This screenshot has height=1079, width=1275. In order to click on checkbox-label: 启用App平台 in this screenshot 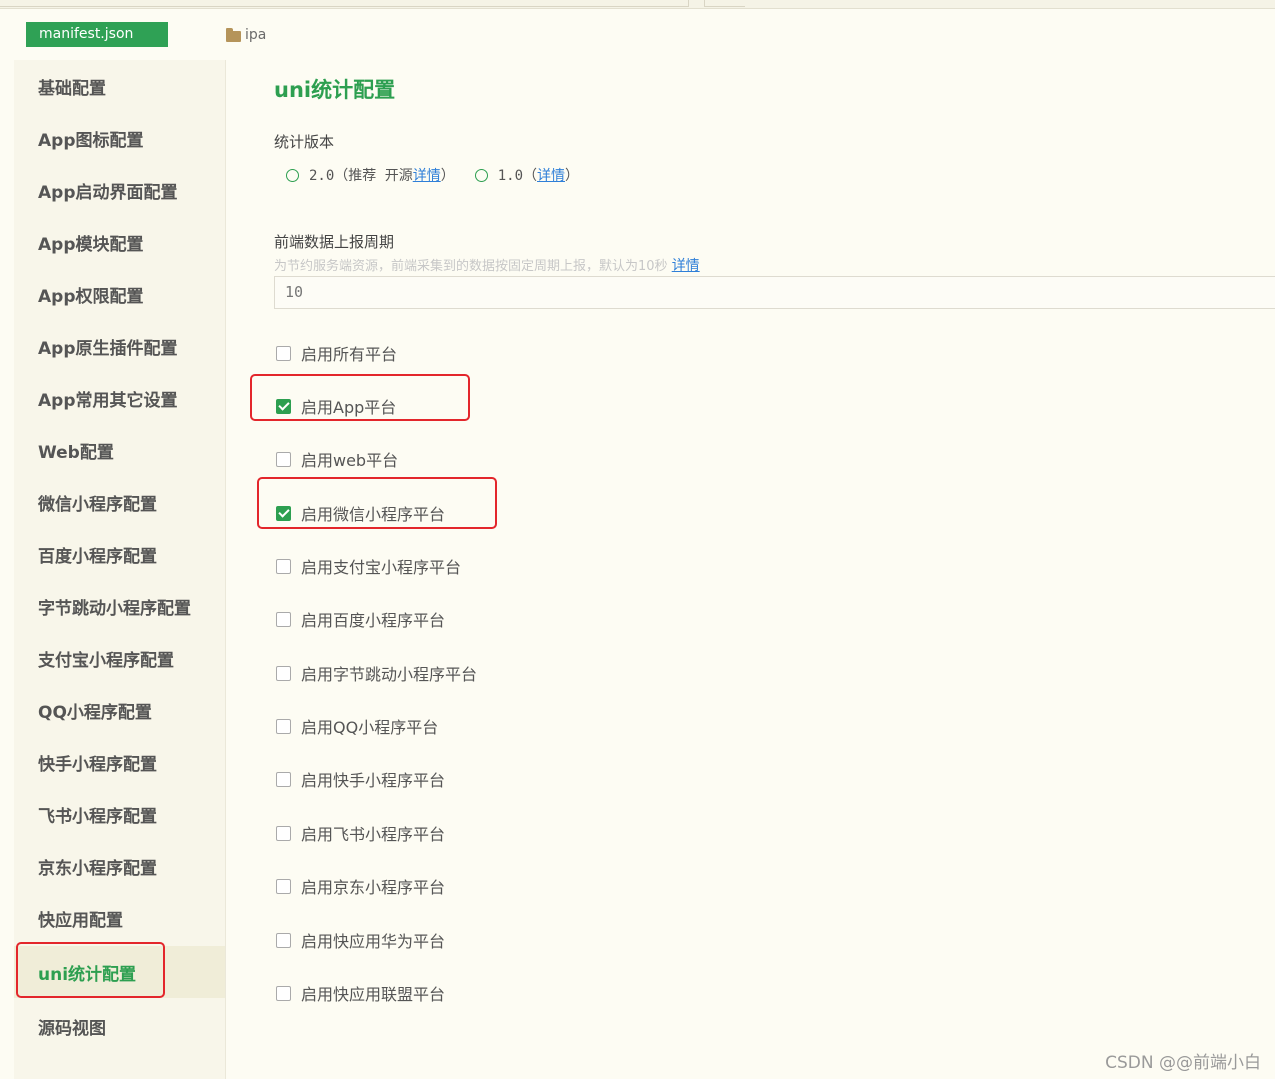, I will do `click(349, 407)`.